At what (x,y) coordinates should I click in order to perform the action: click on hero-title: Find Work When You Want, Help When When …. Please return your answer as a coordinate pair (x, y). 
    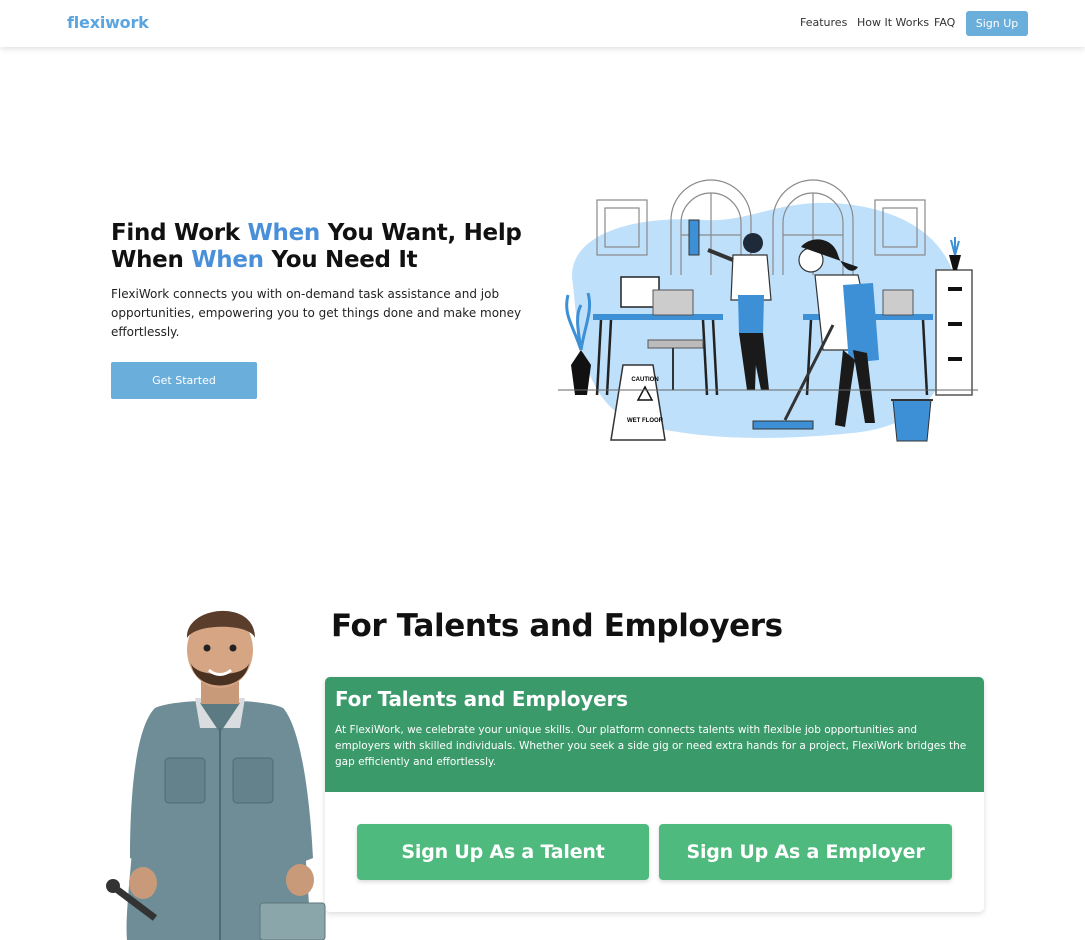
    Looking at the image, I should click on (326, 247).